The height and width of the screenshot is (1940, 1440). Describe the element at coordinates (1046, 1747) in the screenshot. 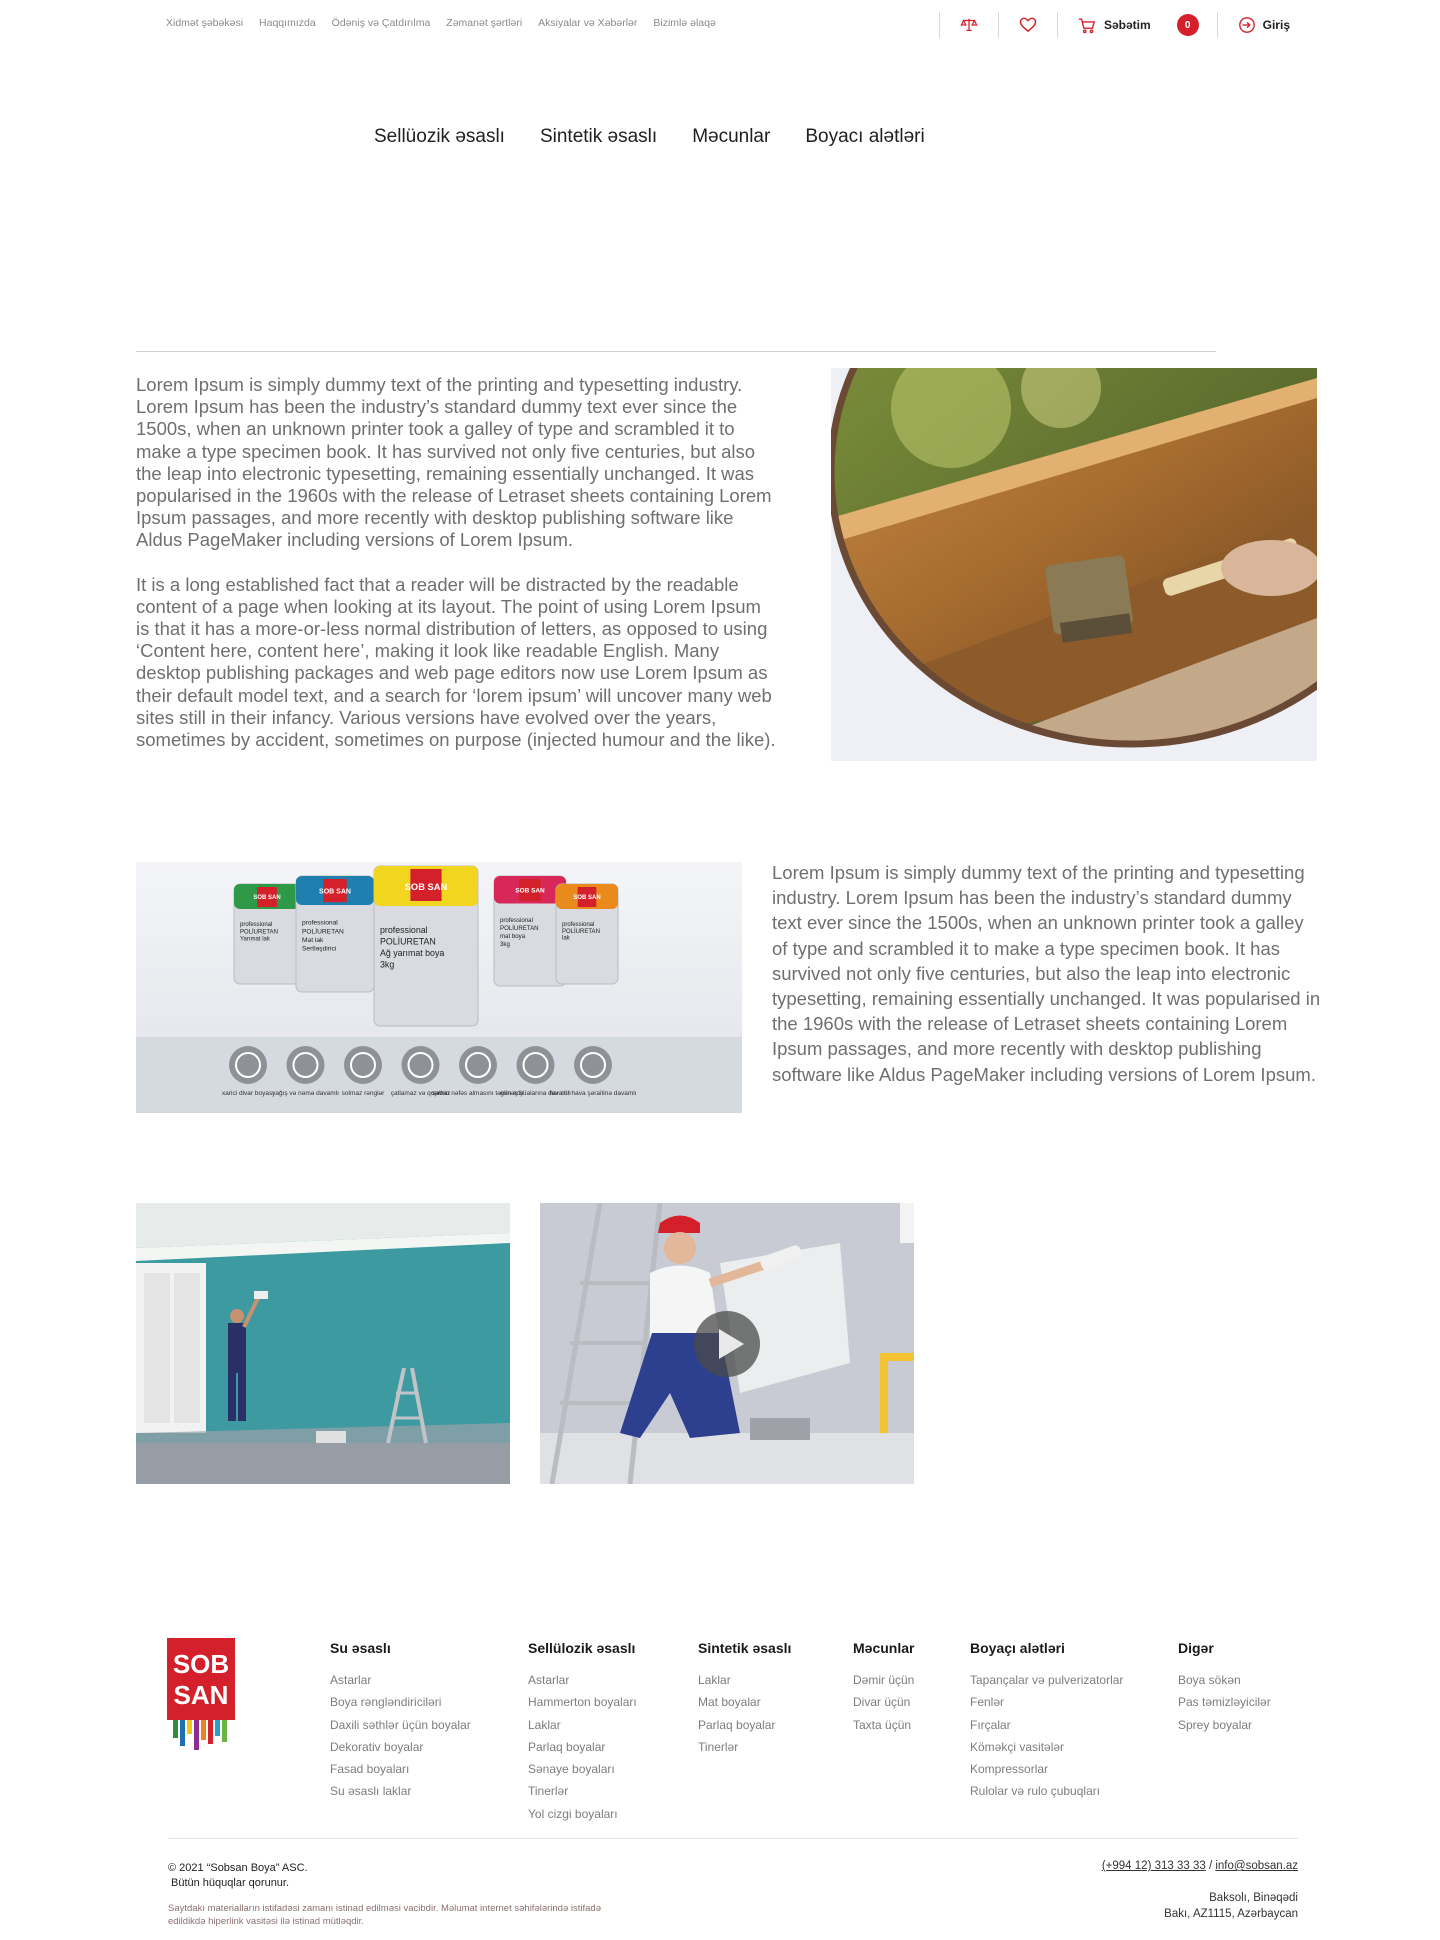

I see `footer-link: Köməkçi vasitələr` at that location.